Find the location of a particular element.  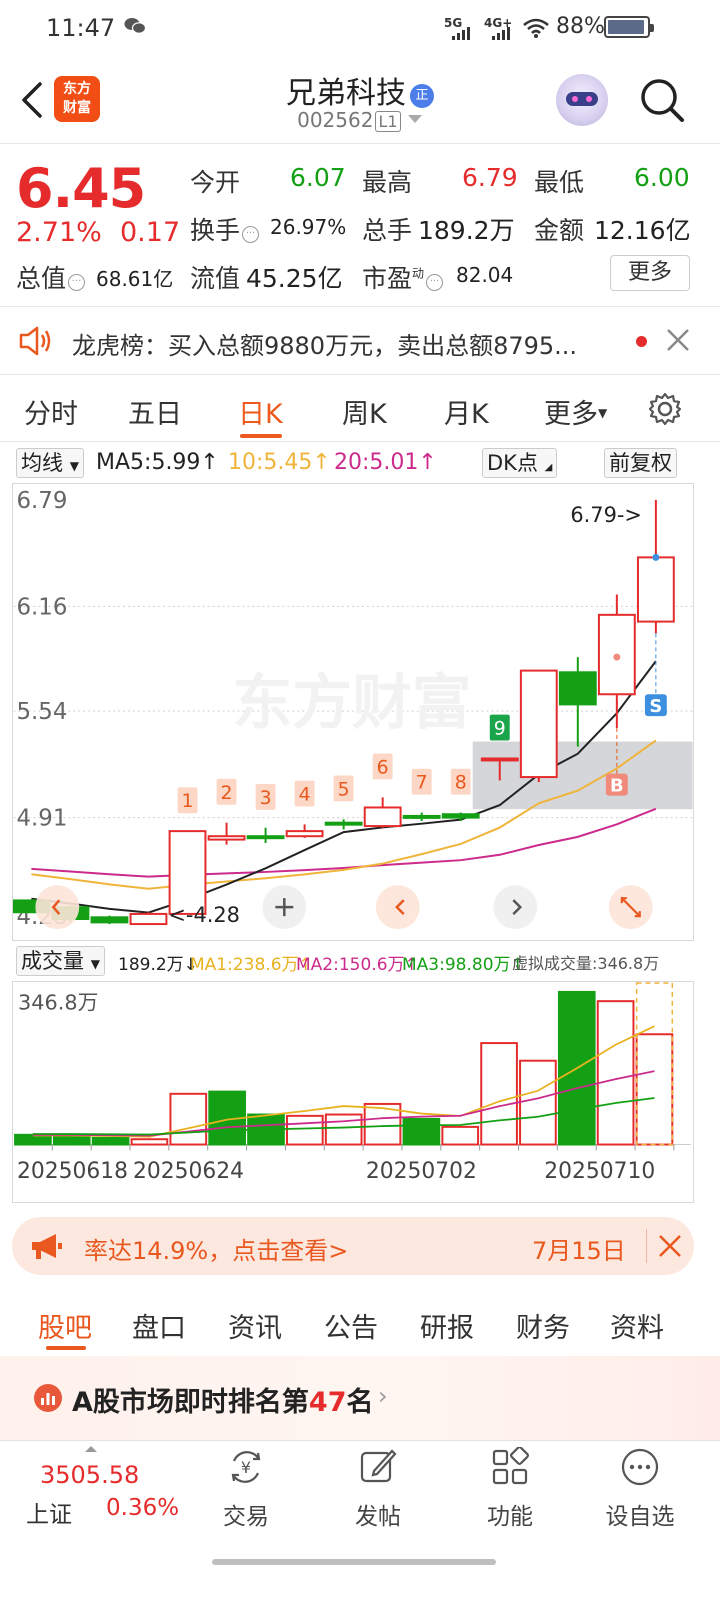

open-value: 6.07 is located at coordinates (318, 177).